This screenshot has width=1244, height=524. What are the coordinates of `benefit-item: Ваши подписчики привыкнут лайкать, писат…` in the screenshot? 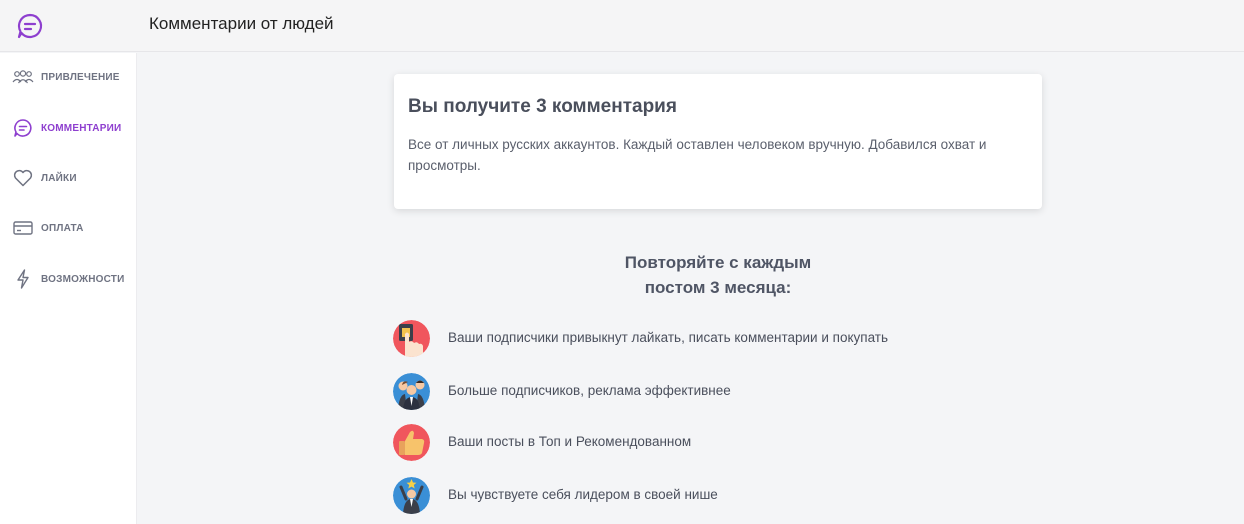 It's located at (743, 339).